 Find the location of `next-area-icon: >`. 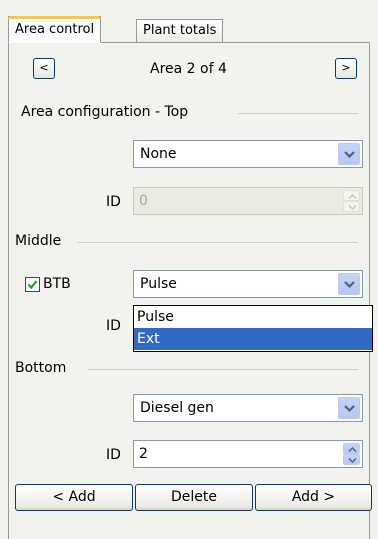

next-area-icon: > is located at coordinates (346, 67).